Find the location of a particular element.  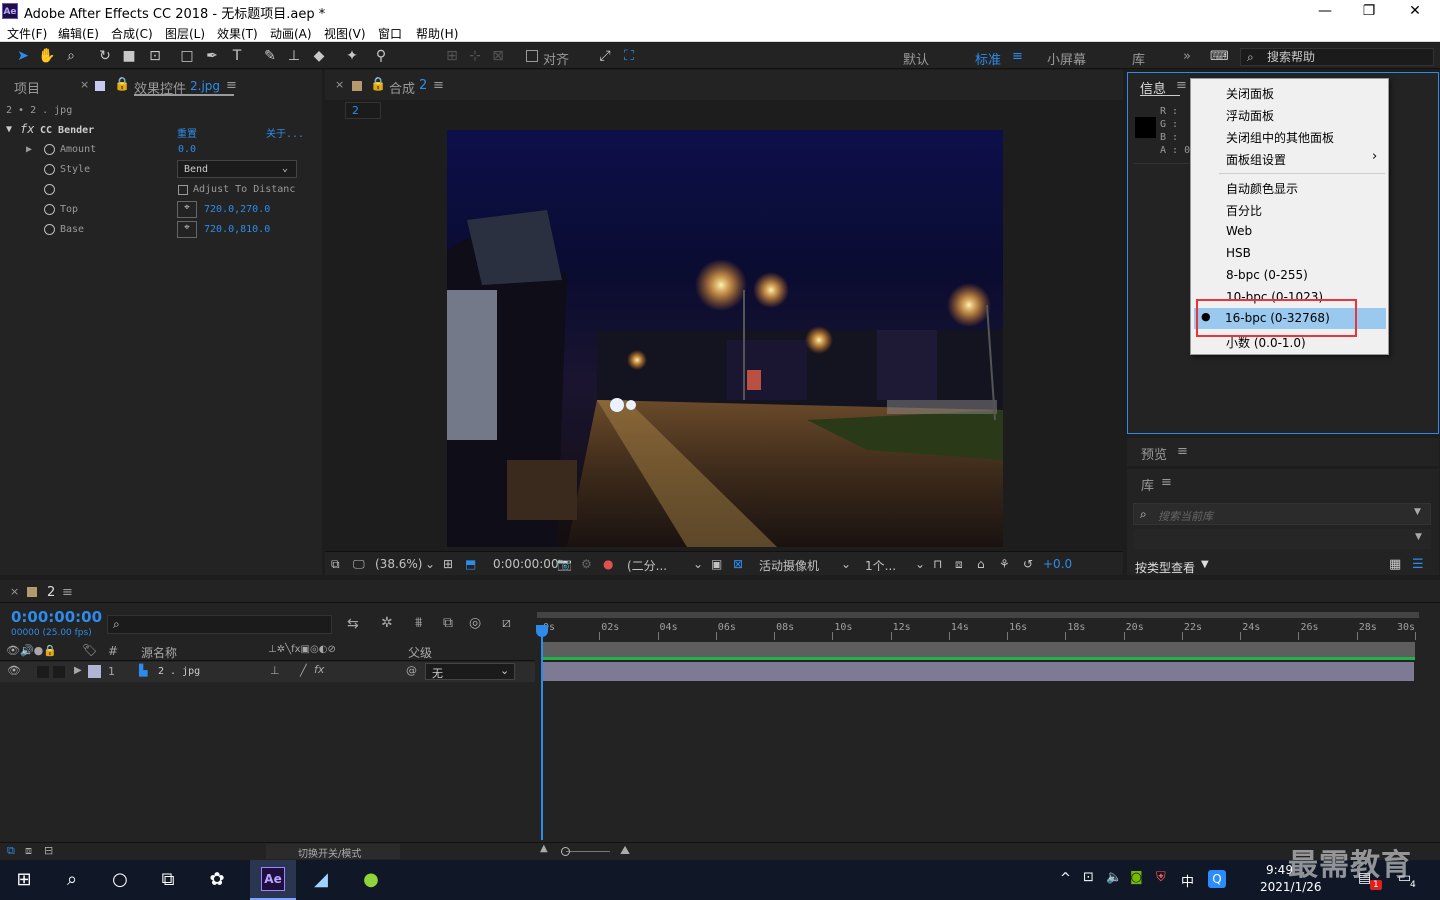

pick-whip-icon: @ is located at coordinates (411, 670).